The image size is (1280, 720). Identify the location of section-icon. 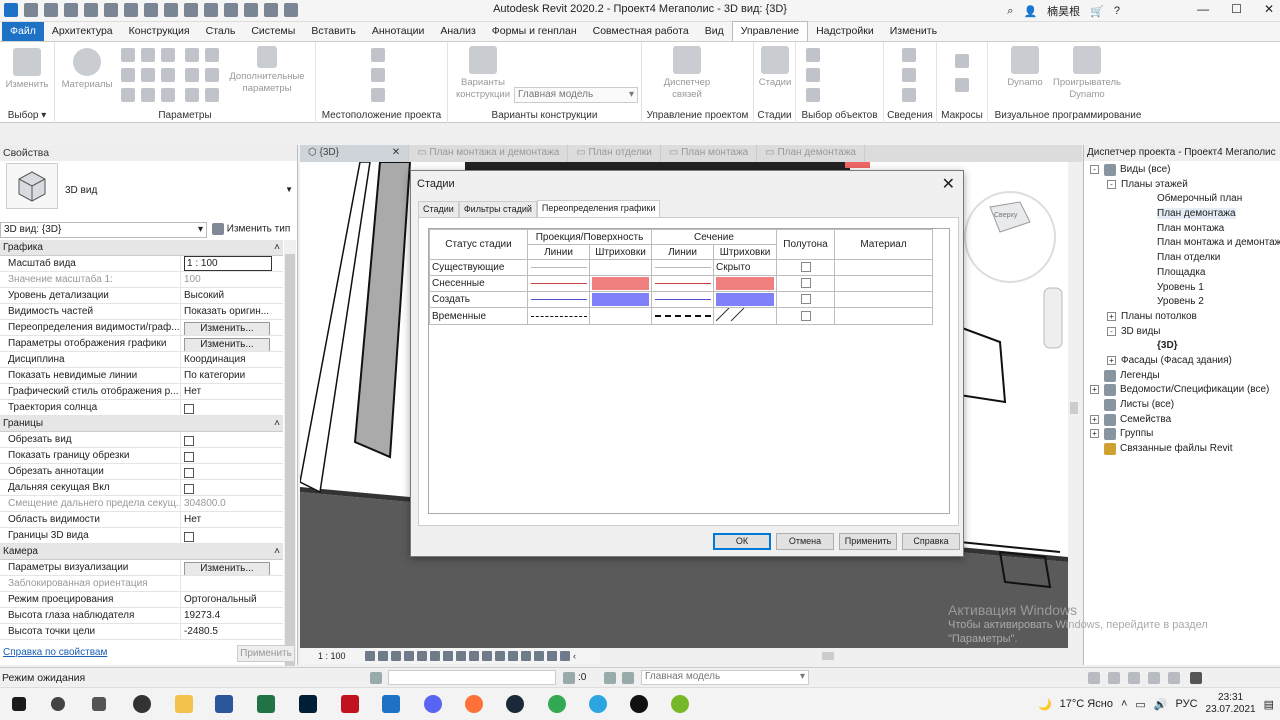
(251, 10).